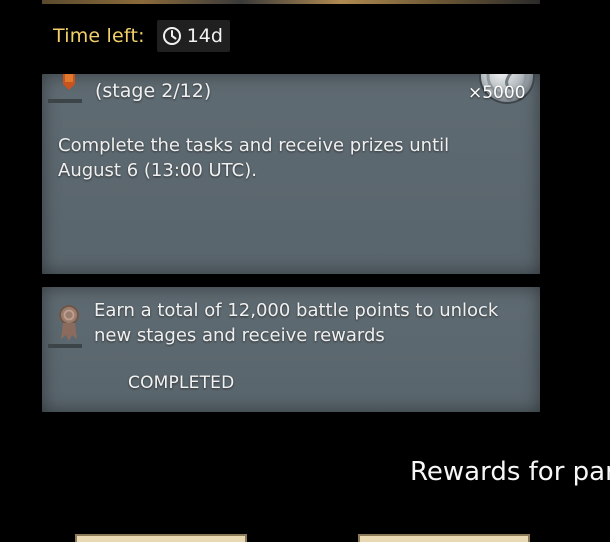 The image size is (610, 542). Describe the element at coordinates (153, 91) in the screenshot. I see `stage-text: (stage 2/12)` at that location.